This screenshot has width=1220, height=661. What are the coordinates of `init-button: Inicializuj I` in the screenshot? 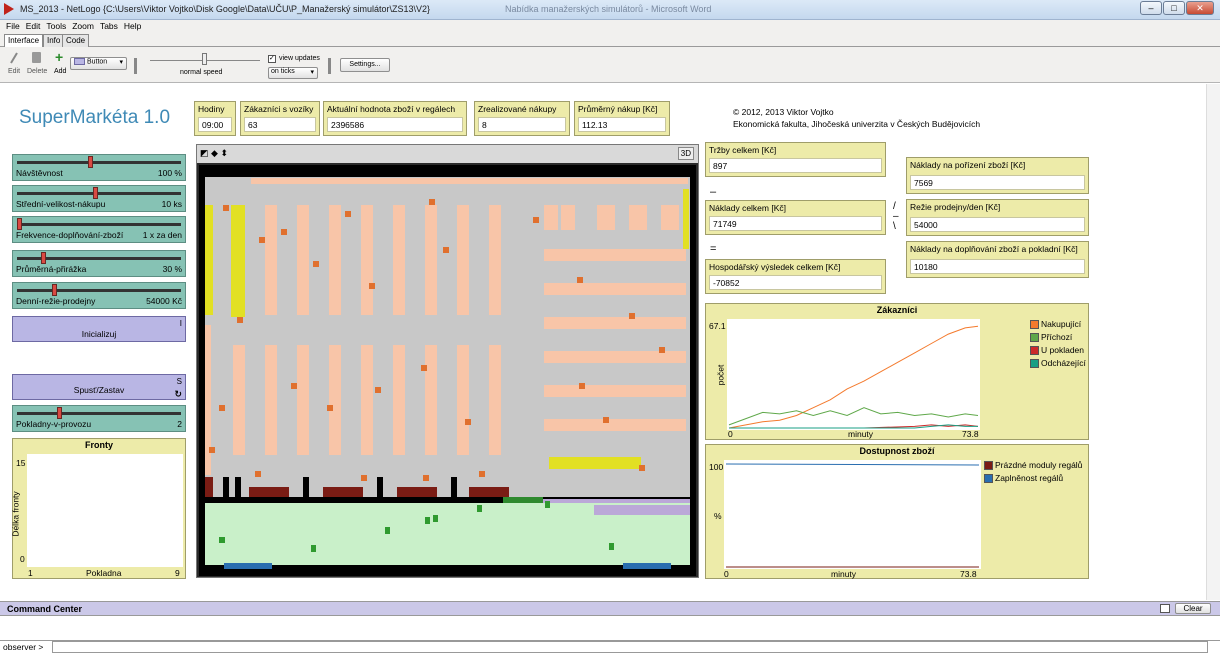 It's located at (99, 329).